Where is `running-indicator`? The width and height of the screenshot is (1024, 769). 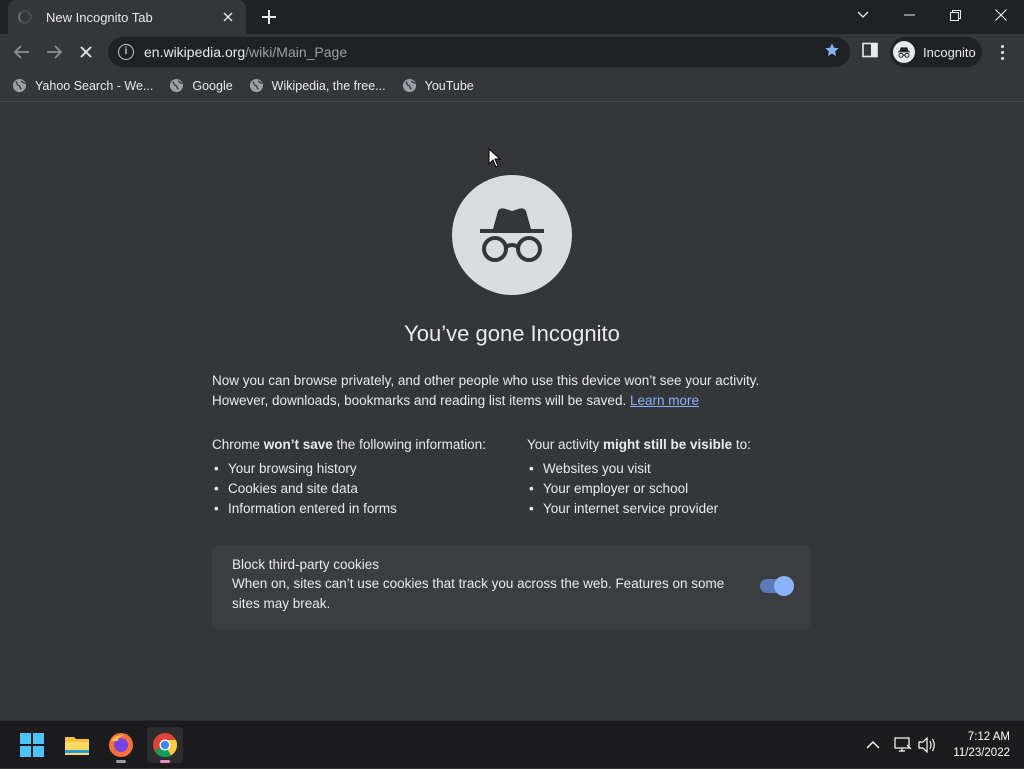
running-indicator is located at coordinates (121, 761).